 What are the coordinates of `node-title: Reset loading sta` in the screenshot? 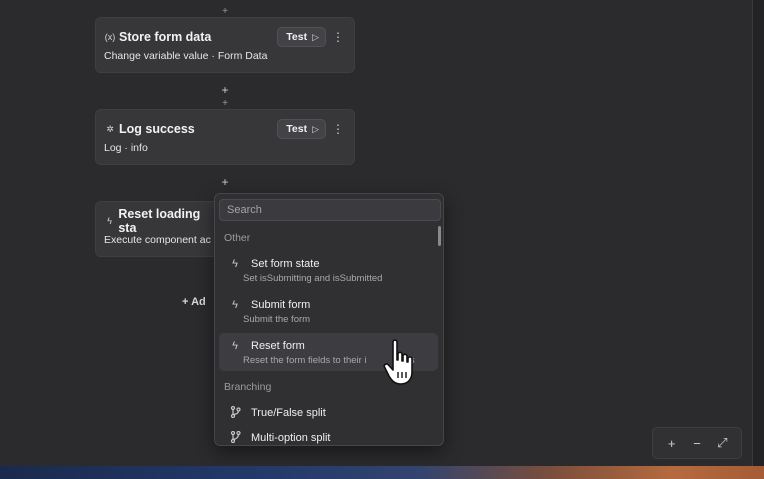 It's located at (159, 221).